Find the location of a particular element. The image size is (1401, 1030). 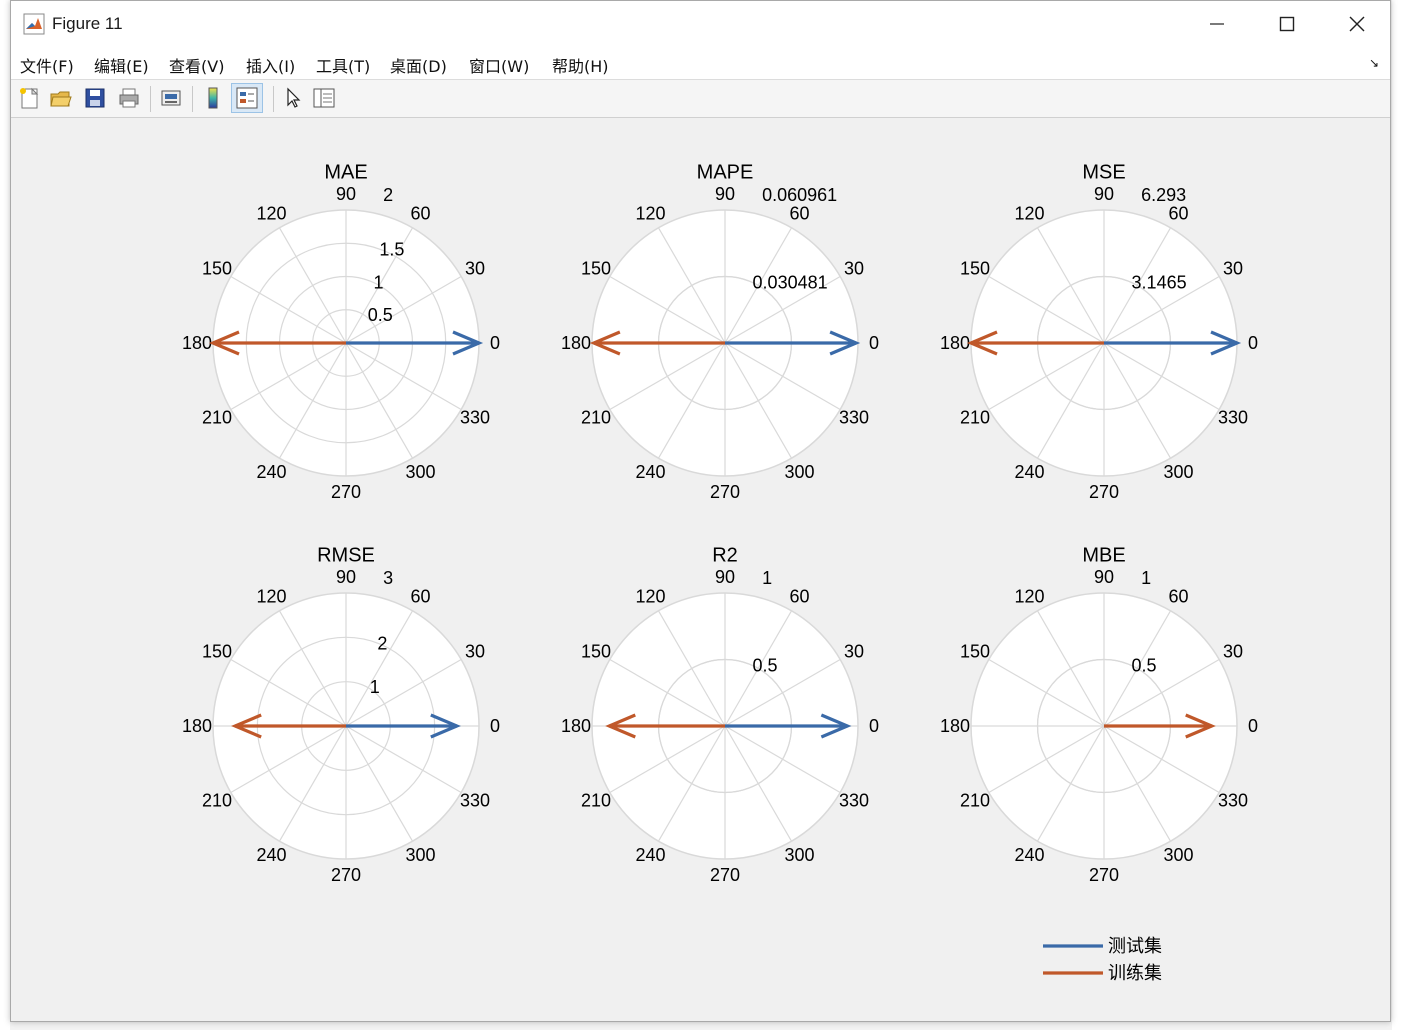

open-file-icon is located at coordinates (61, 98).